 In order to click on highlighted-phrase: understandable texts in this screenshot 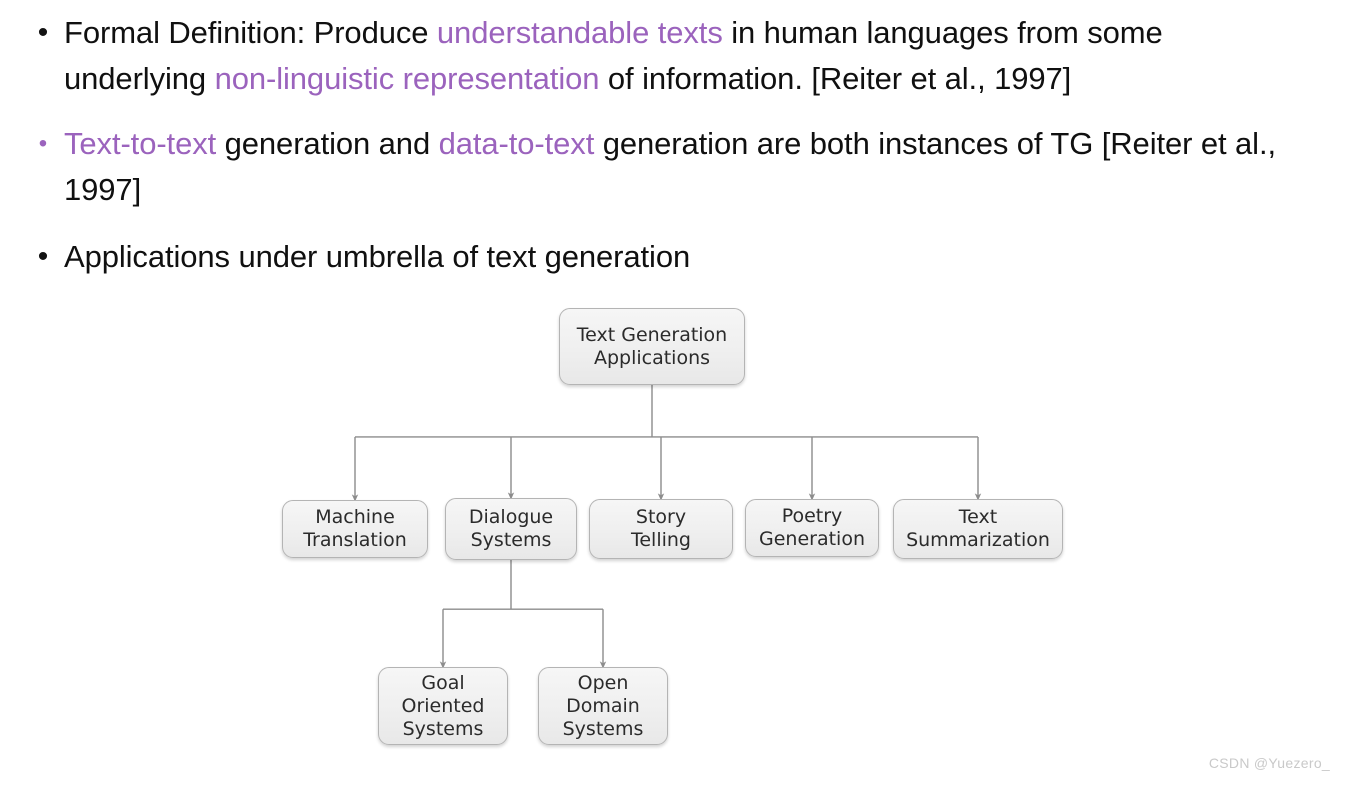, I will do `click(579, 32)`.